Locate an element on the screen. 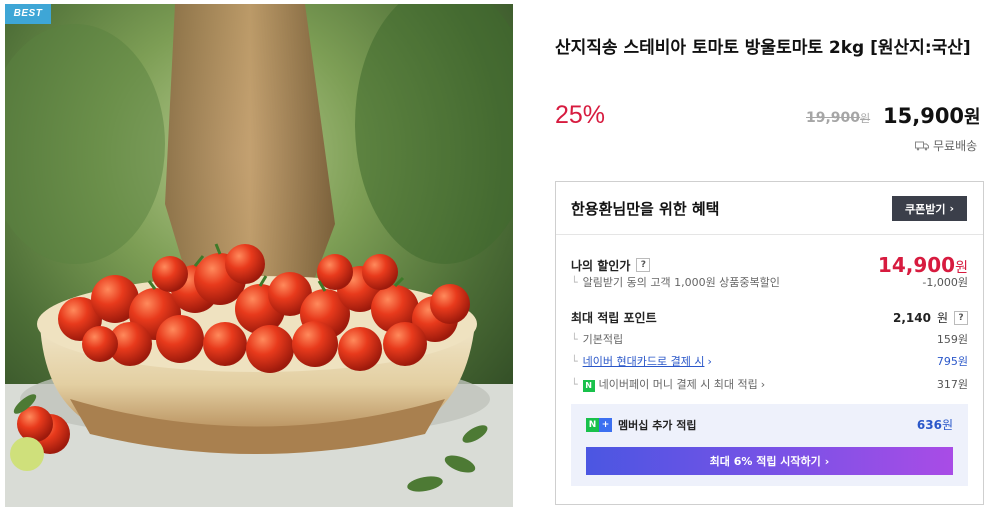  membership-section: N + 멤버십 추가 적립 636원 최대 6% 적립 시작하기 › is located at coordinates (769, 445).